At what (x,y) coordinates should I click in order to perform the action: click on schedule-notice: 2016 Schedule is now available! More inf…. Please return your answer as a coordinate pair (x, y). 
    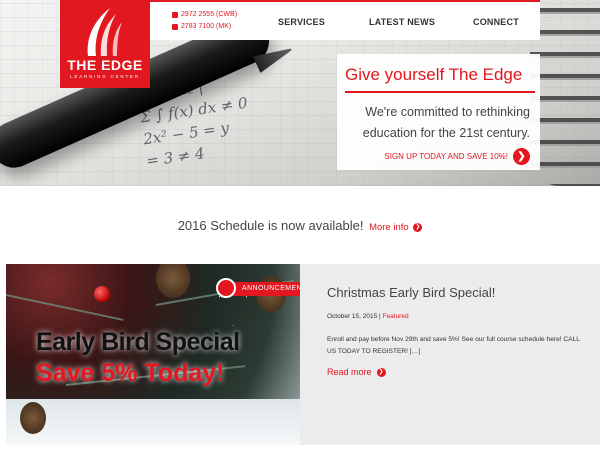
    Looking at the image, I should click on (300, 225).